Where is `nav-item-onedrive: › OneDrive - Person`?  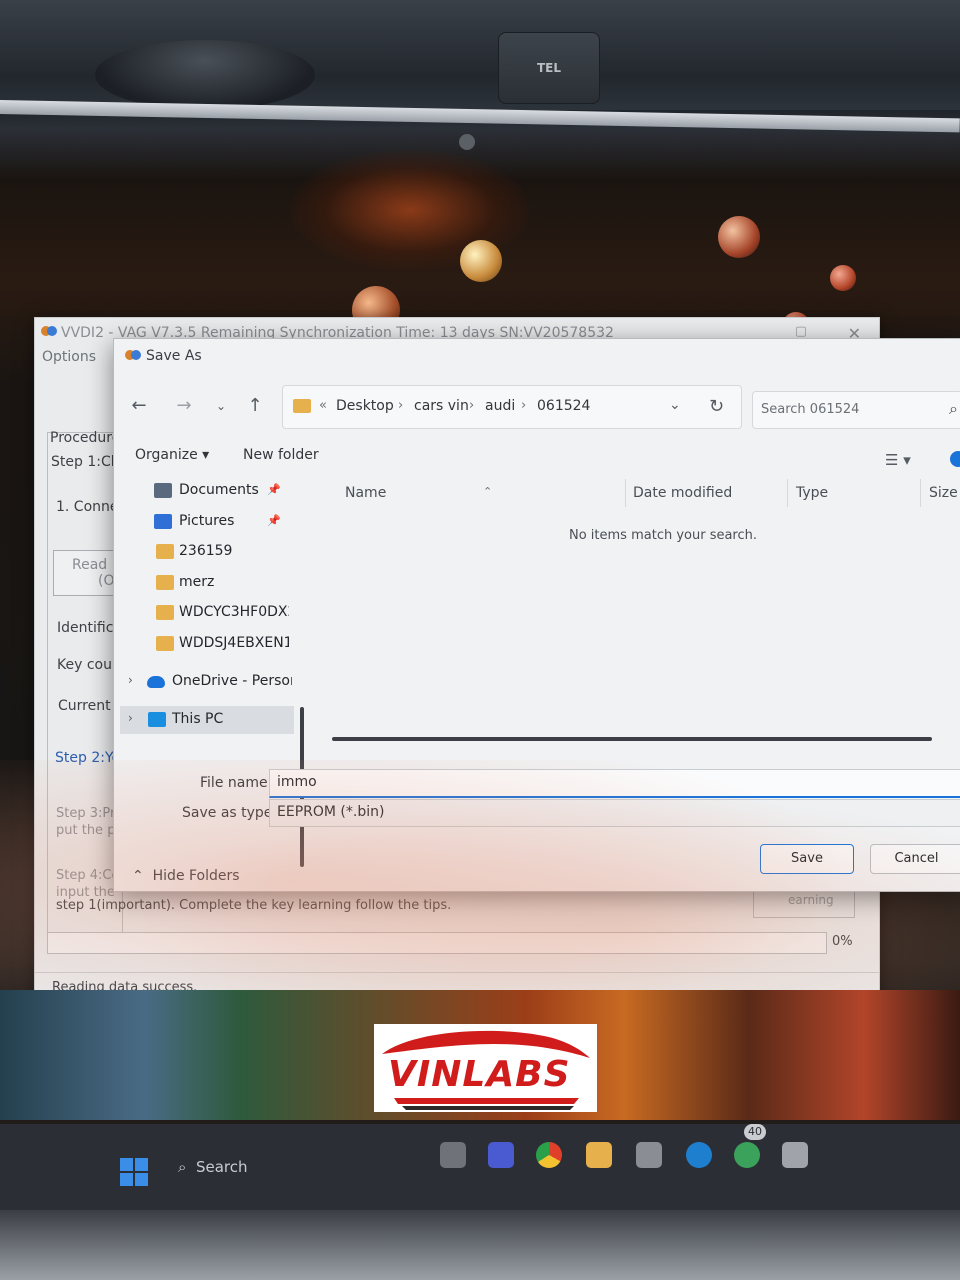
nav-item-onedrive: › OneDrive - Person is located at coordinates (207, 682).